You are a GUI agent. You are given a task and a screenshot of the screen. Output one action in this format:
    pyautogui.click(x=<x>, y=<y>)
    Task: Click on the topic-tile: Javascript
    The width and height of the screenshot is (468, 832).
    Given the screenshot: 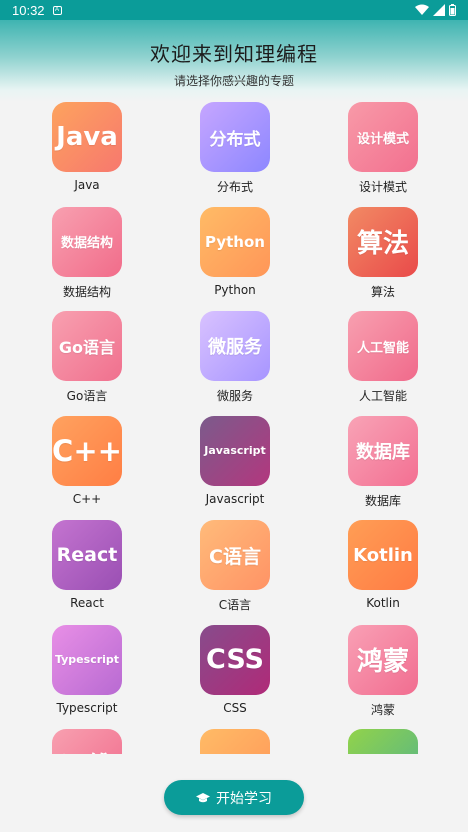 What is the action you would take?
    pyautogui.click(x=235, y=450)
    